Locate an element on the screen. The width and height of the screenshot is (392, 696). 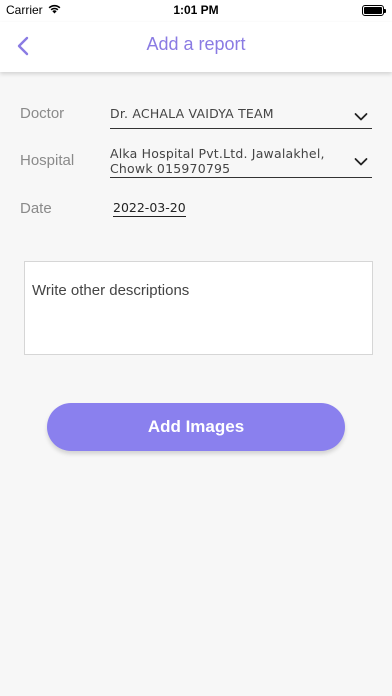
navigation-bar: Add a report is located at coordinates (196, 47).